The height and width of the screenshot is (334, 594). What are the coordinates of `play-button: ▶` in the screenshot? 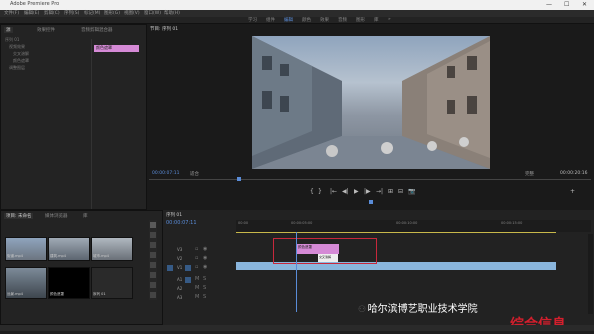 It's located at (356, 191).